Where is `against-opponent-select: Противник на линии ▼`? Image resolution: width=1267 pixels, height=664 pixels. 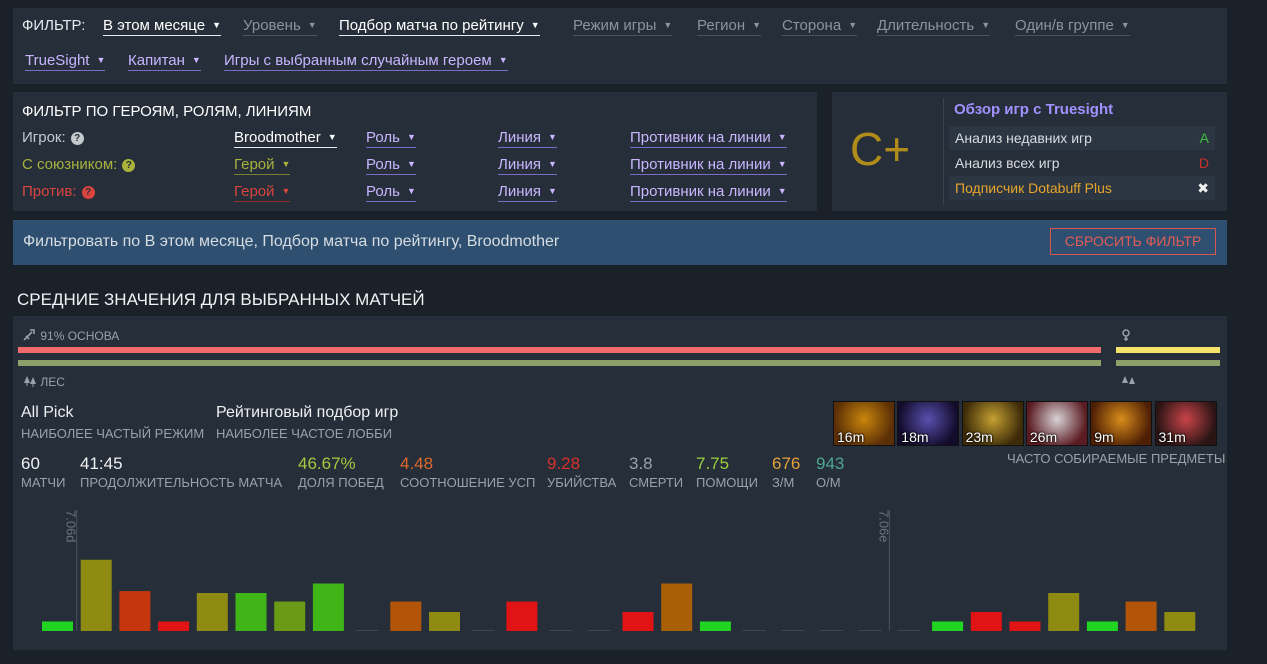 against-opponent-select: Противник на линии ▼ is located at coordinates (708, 192).